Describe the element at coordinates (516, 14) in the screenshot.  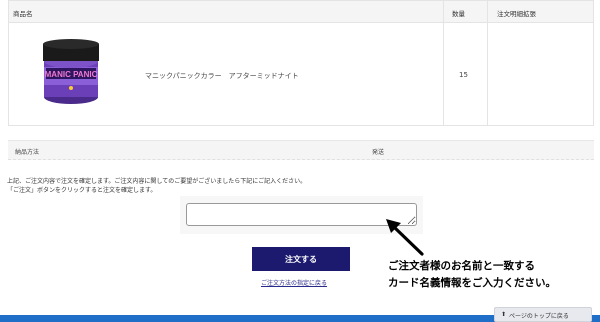
I see `header-extension: 注文明細拡張` at that location.